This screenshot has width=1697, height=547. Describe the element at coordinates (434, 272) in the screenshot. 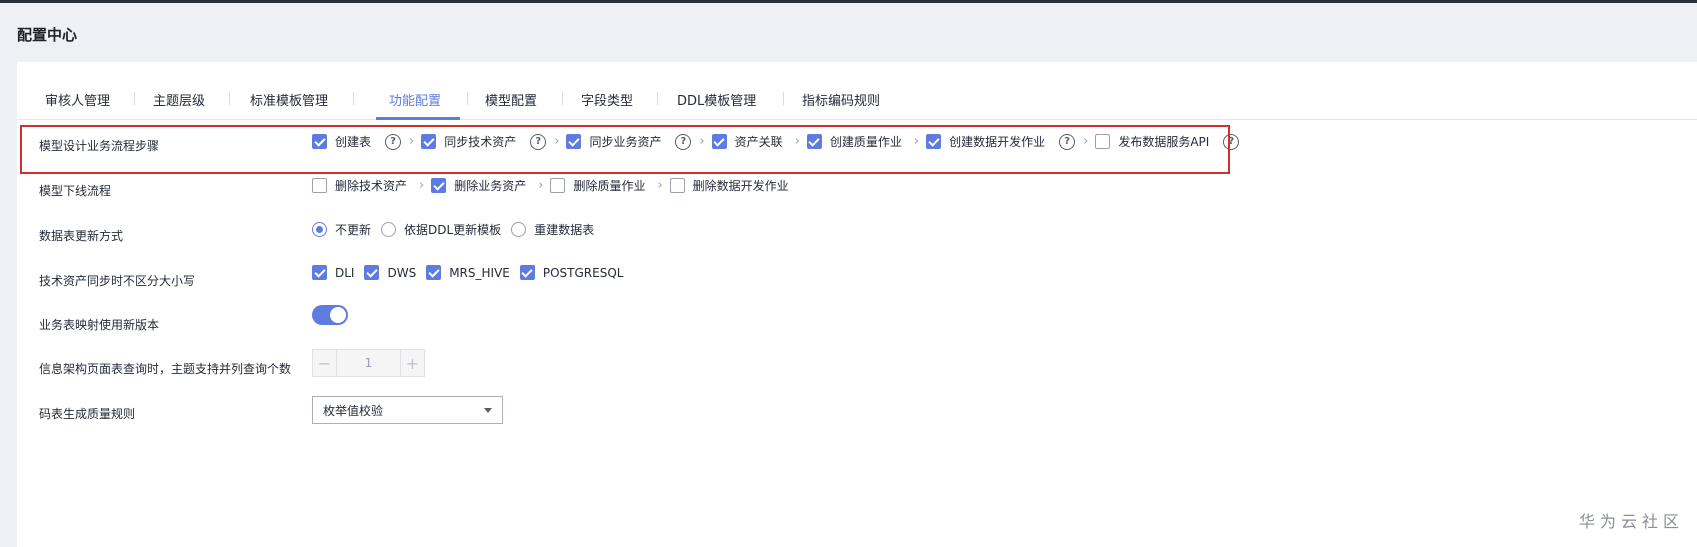

I see `checkbox-mrs-hive` at that location.